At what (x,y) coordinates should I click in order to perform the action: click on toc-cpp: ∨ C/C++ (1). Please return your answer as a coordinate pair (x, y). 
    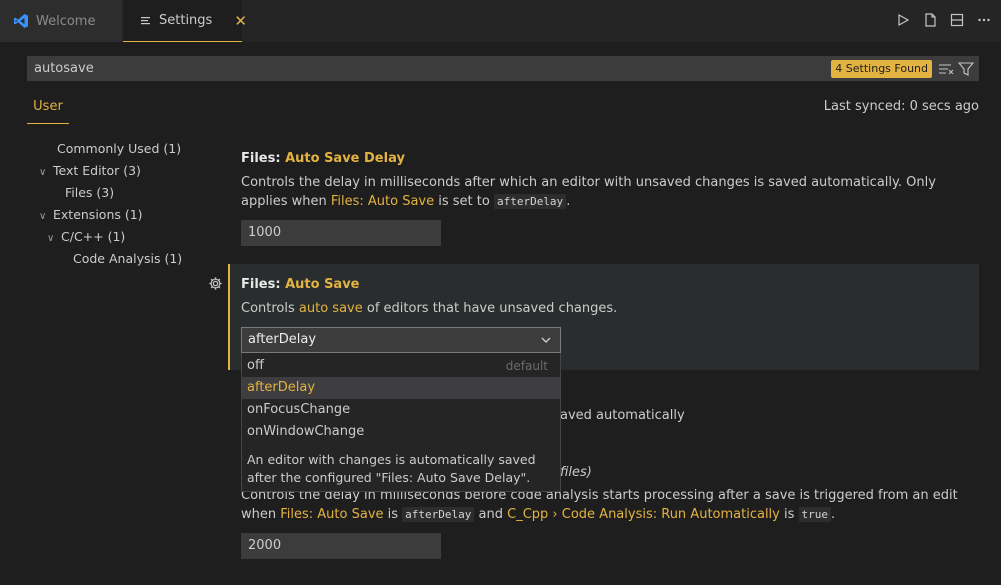
    Looking at the image, I should click on (86, 237).